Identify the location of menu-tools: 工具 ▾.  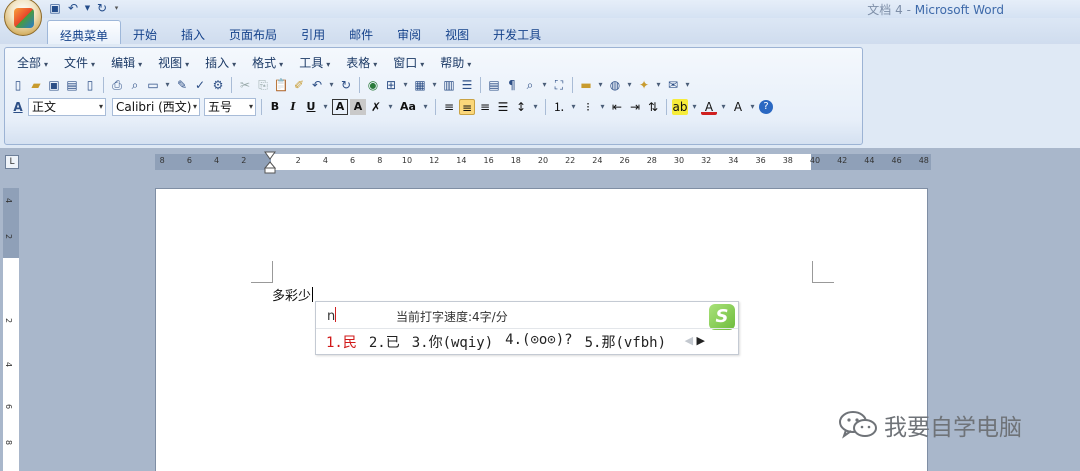
(314, 61).